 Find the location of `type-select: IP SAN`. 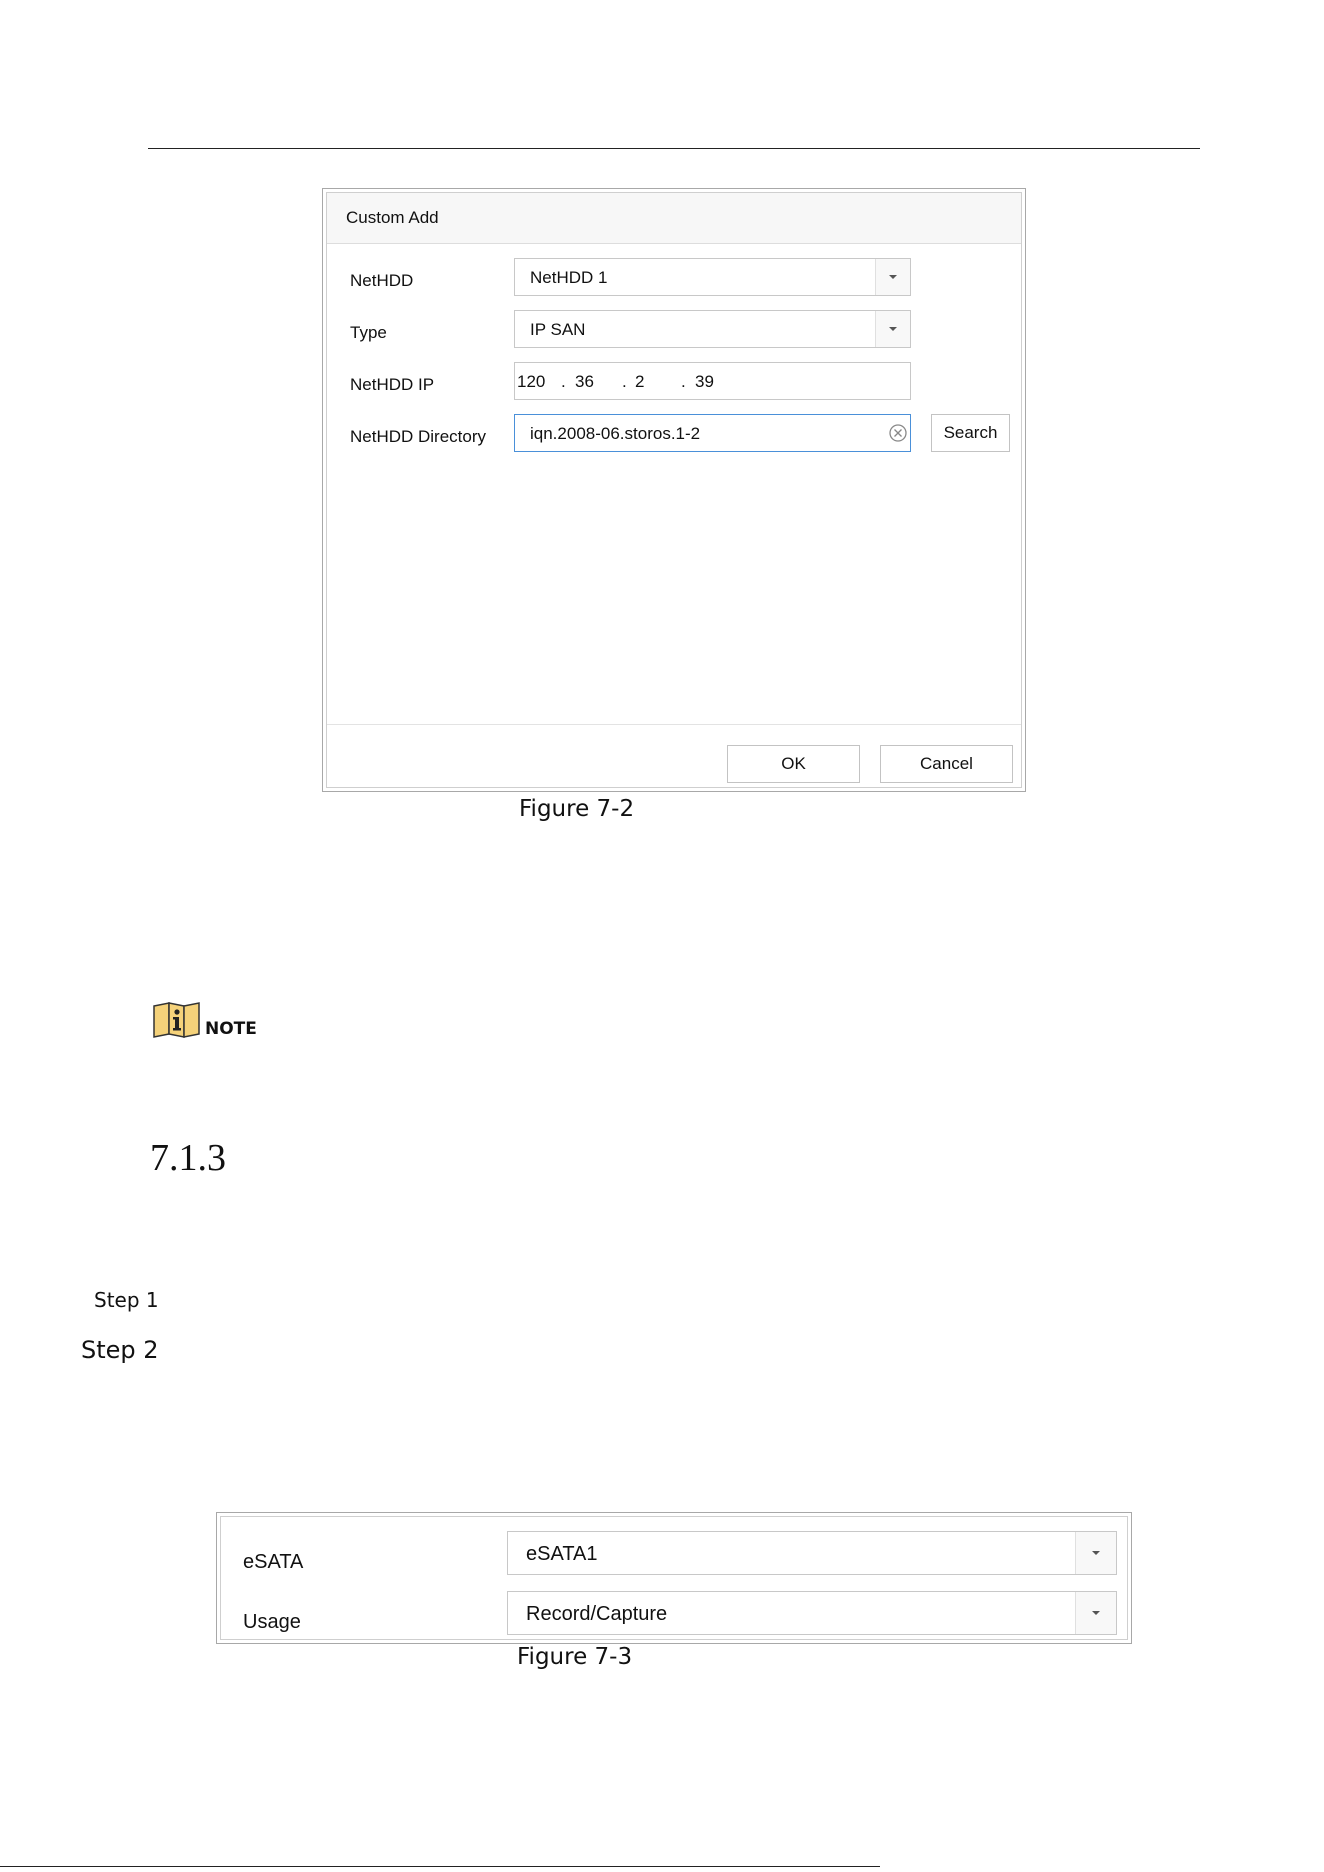

type-select: IP SAN is located at coordinates (712, 329).